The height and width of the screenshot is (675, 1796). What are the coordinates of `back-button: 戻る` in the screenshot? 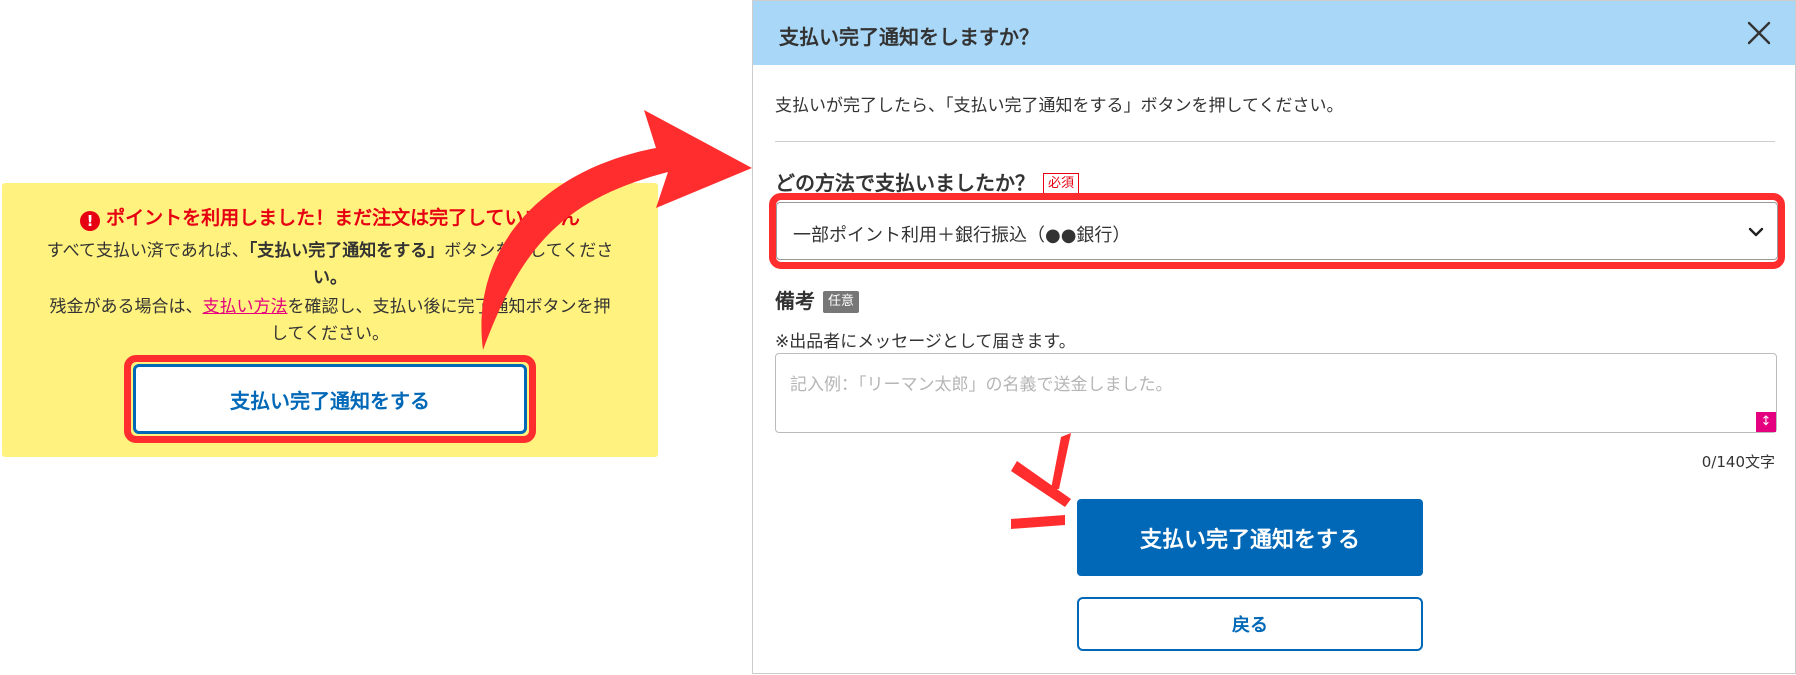 It's located at (1250, 624).